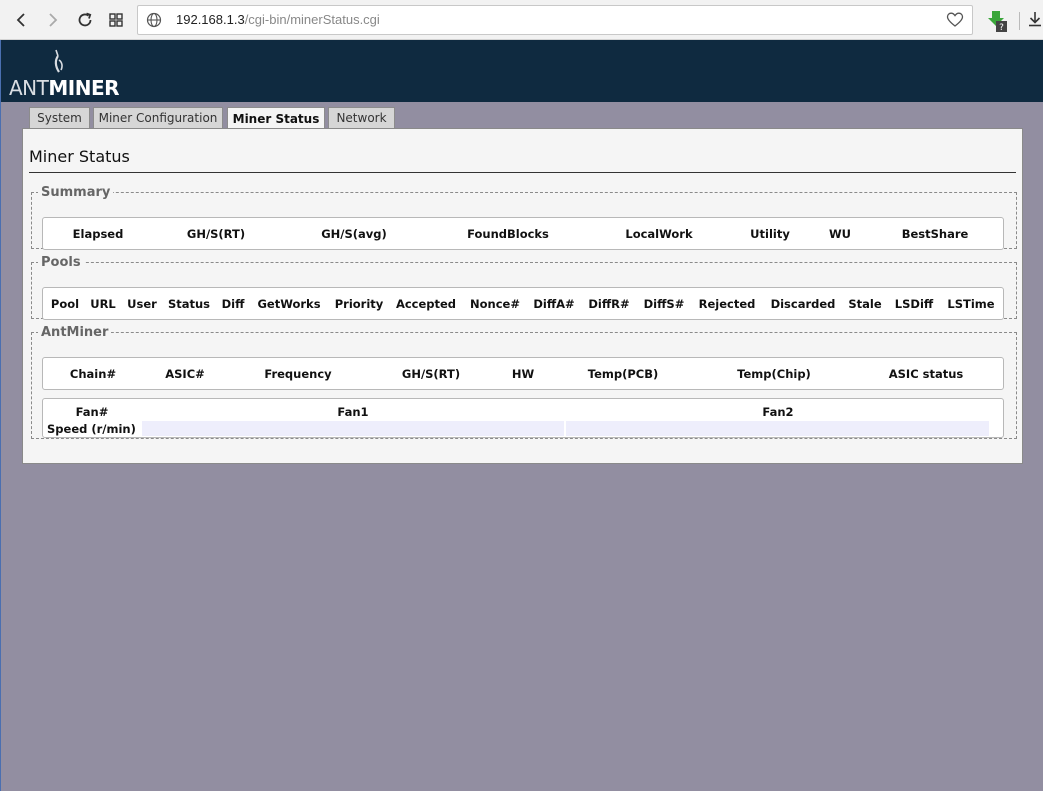 The image size is (1043, 791). What do you see at coordinates (523, 418) in the screenshot?
I see `fan-table: Fan# Fan1 Fan2 Speed (r/min)` at bounding box center [523, 418].